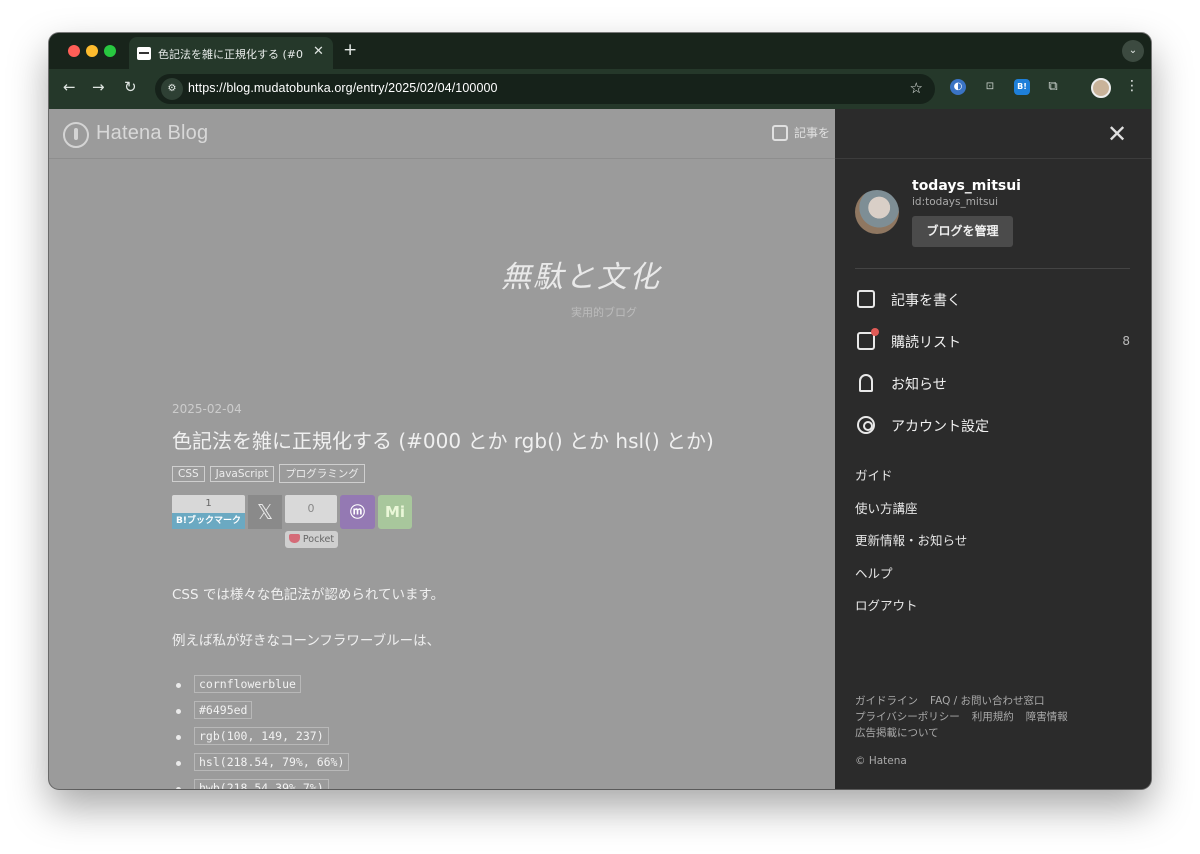 This screenshot has height=854, width=1200. Describe the element at coordinates (987, 701) in the screenshot. I see `footer-link: FAQ / お問い合わせ窓口` at that location.